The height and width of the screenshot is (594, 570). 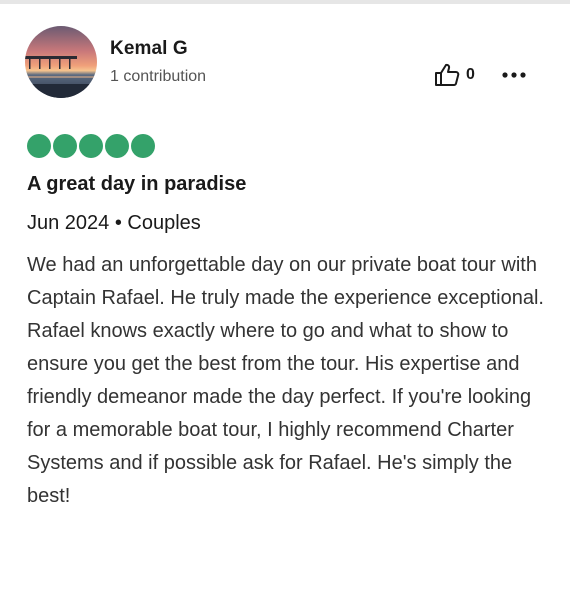 I want to click on avatar, so click(x=61, y=62).